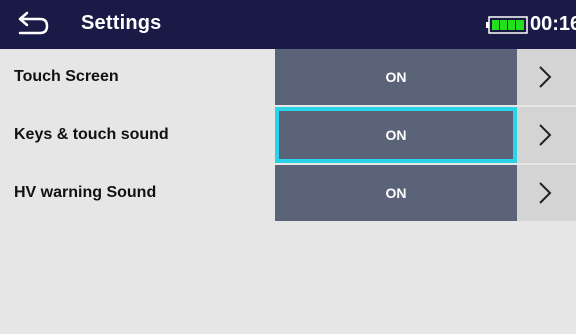  What do you see at coordinates (121, 23) in the screenshot?
I see `page-title: Settings` at bounding box center [121, 23].